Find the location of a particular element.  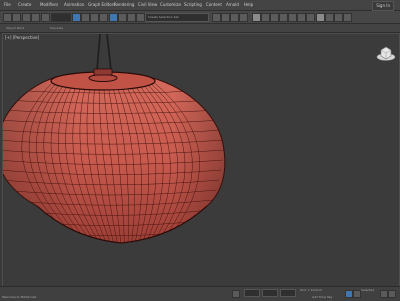

menu-rendering: Rendering is located at coordinates (124, 5).